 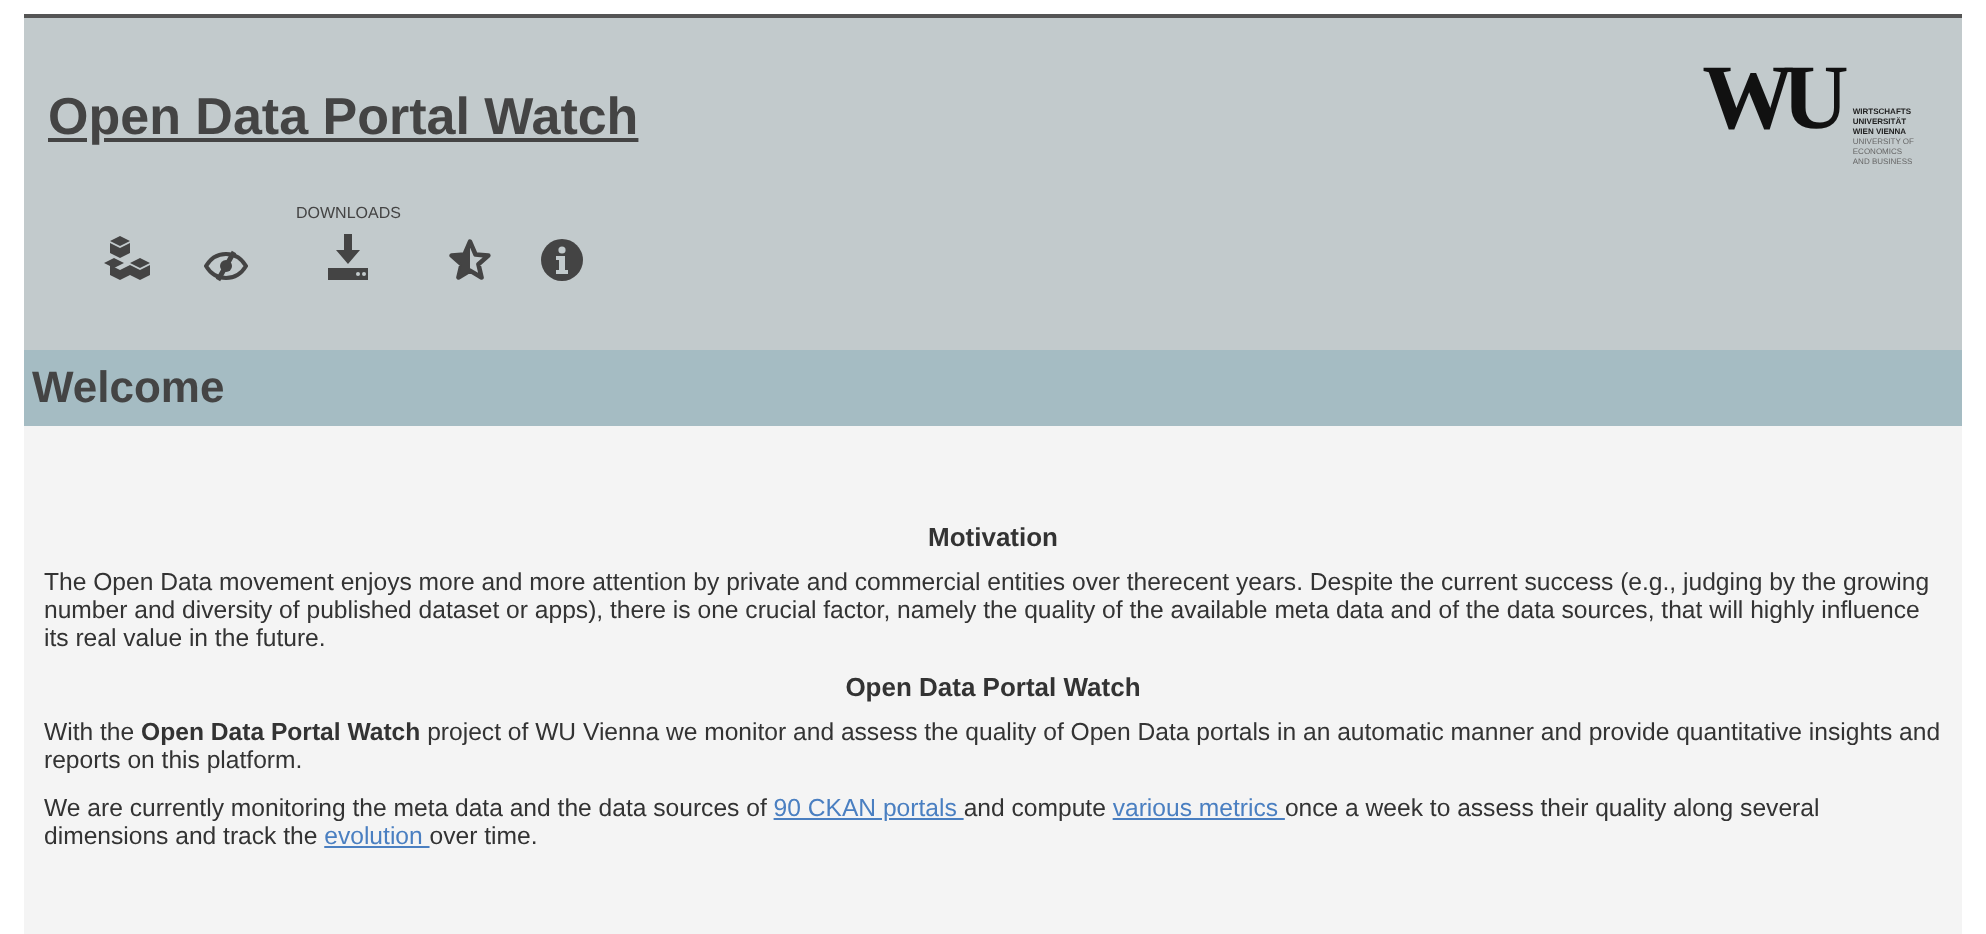 I want to click on link: various metrics, so click(x=1198, y=808).